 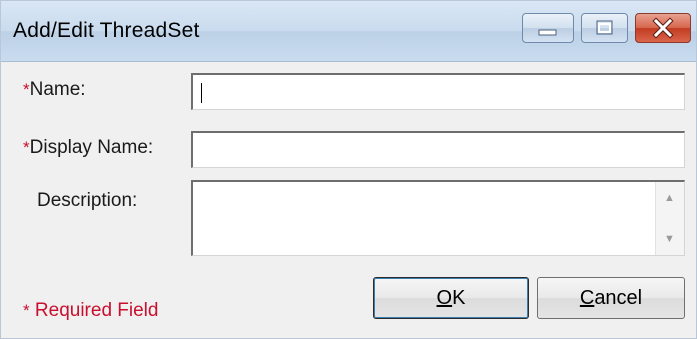 I want to click on close-button, so click(x=663, y=28).